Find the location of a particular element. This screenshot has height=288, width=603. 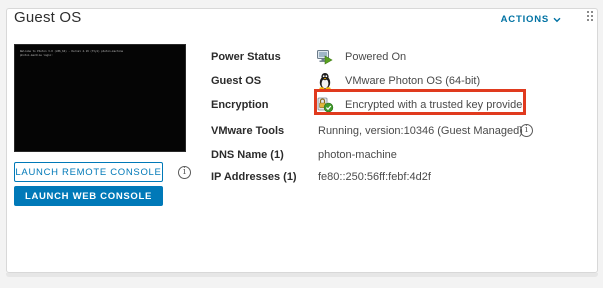

card-title: Guest OS is located at coordinates (48, 17).